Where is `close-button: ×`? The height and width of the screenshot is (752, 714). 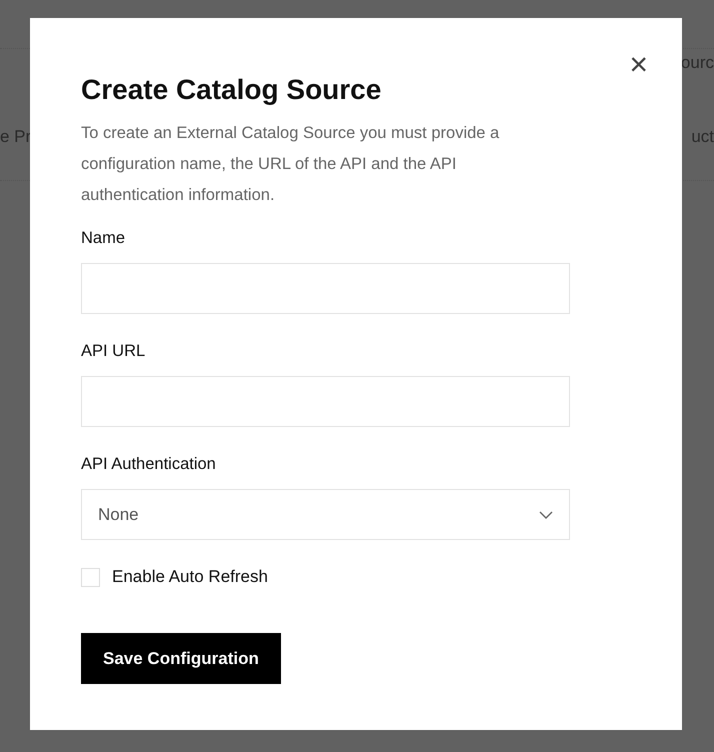
close-button: × is located at coordinates (638, 64).